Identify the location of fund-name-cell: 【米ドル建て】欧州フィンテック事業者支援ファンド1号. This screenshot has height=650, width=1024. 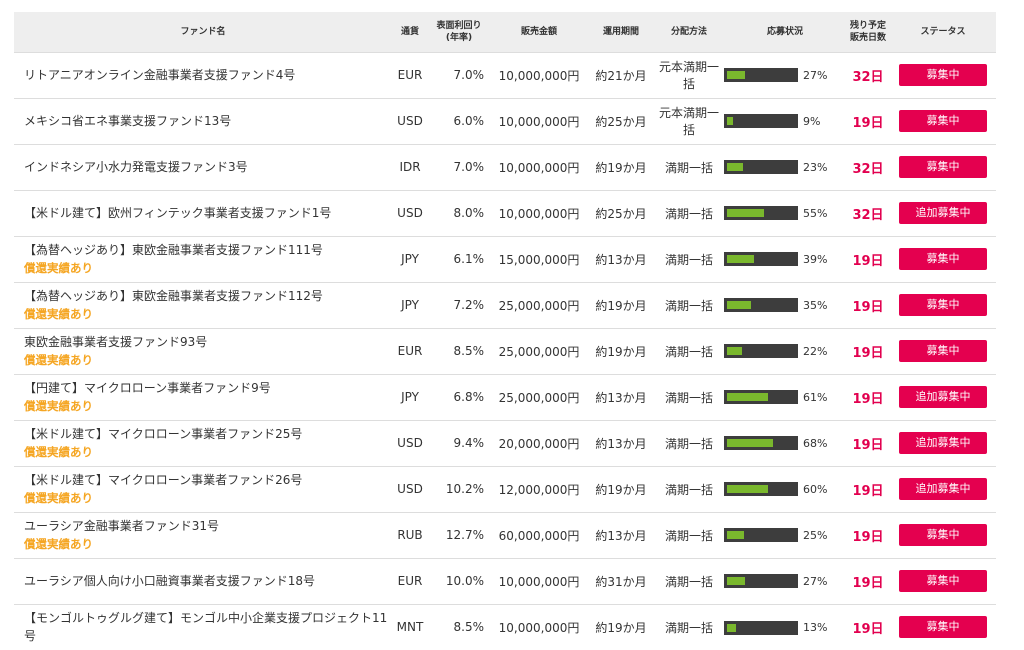
(203, 213).